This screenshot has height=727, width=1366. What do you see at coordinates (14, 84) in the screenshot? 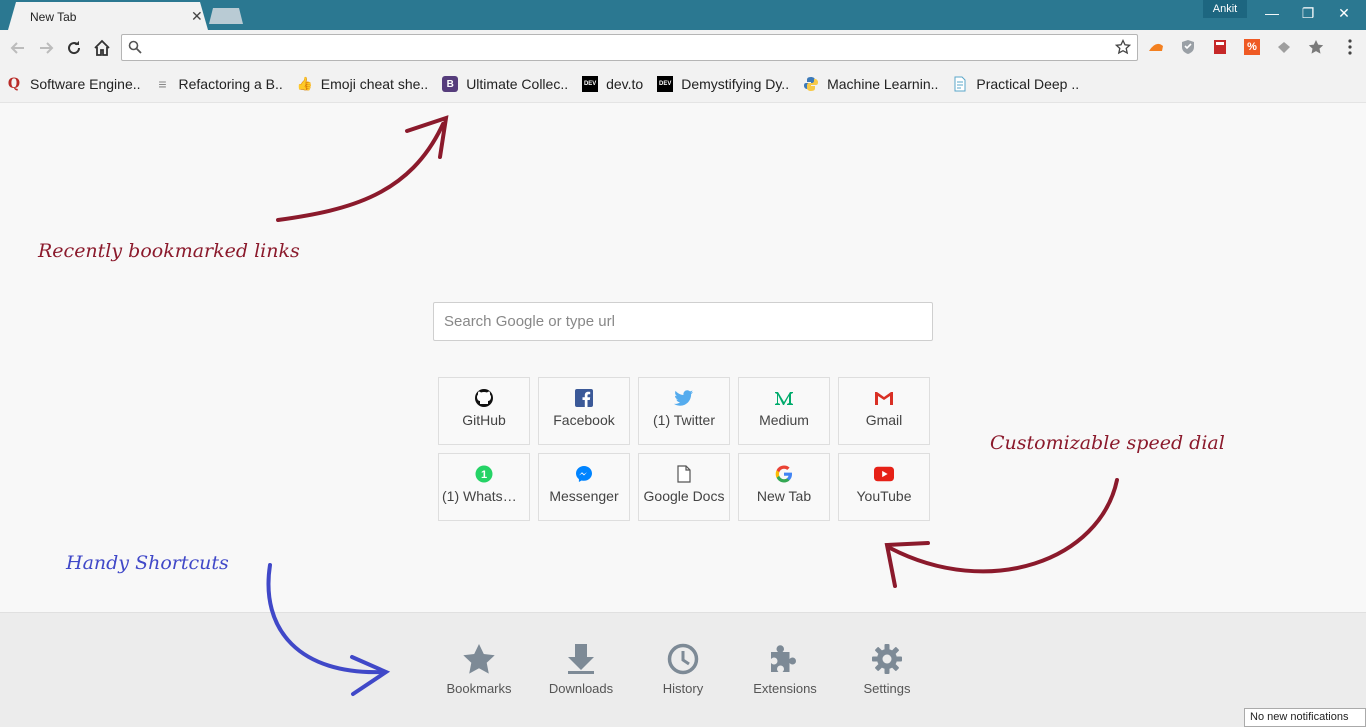
I see `quora-icon: Q` at bounding box center [14, 84].